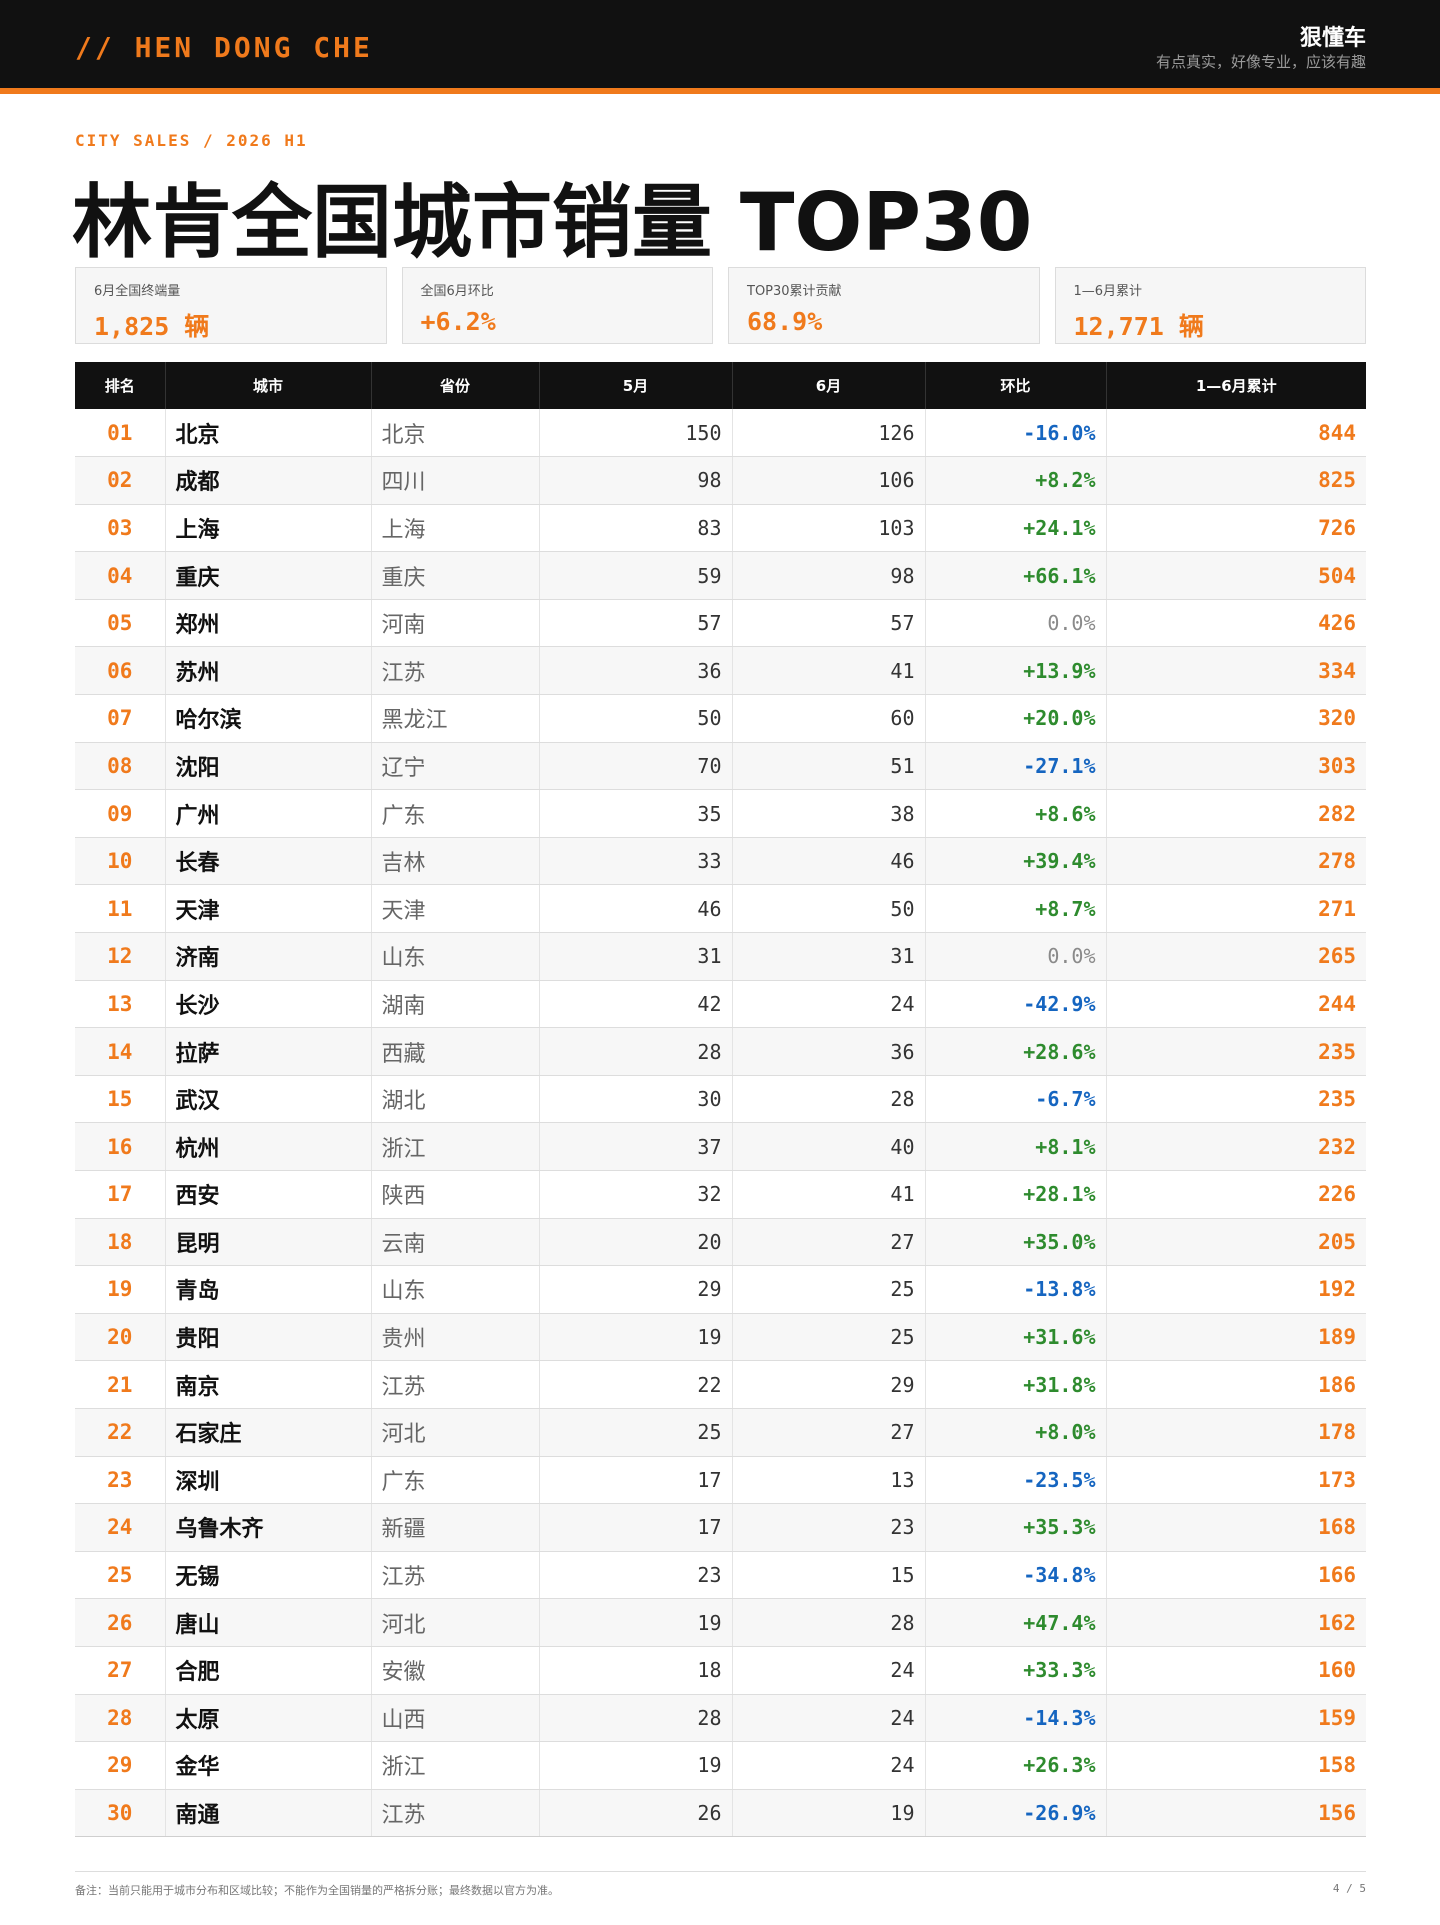 Image resolution: width=1440 pixels, height=1925 pixels. What do you see at coordinates (120, 1480) in the screenshot?
I see `cell-rank: 23` at bounding box center [120, 1480].